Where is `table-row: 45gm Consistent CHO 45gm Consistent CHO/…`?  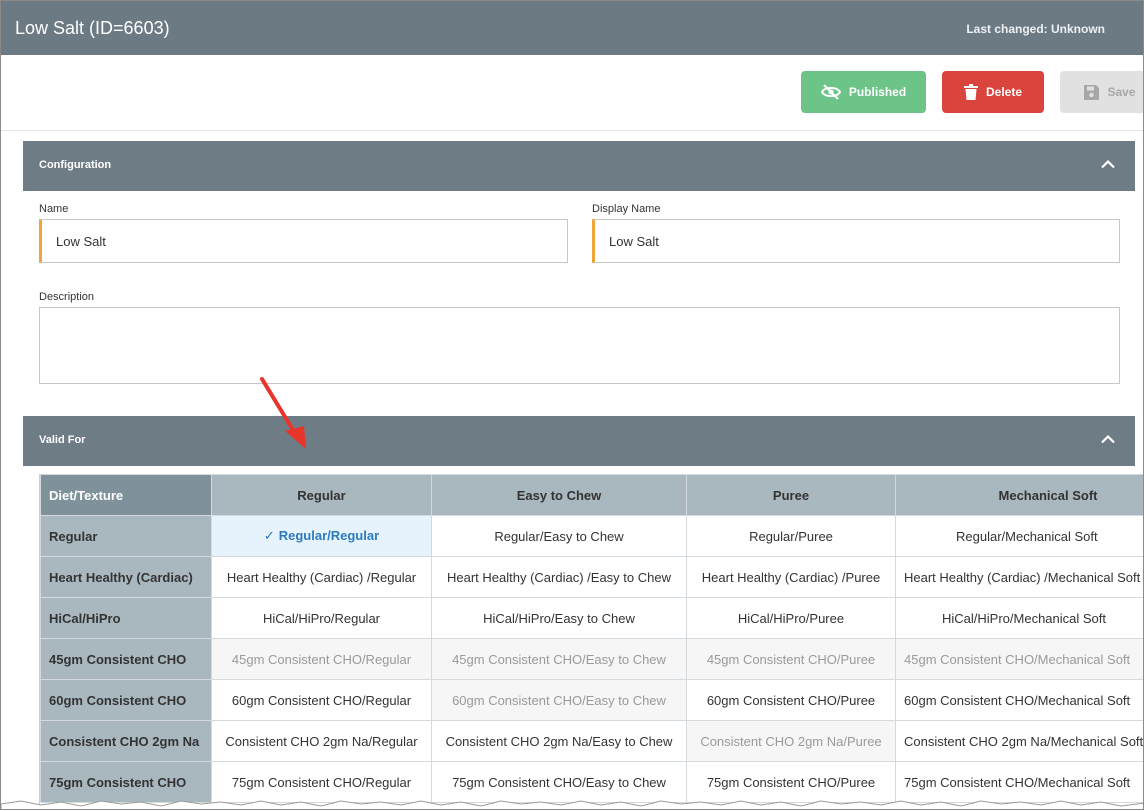 table-row: 45gm Consistent CHO 45gm Consistent CHO/… is located at coordinates (591, 659).